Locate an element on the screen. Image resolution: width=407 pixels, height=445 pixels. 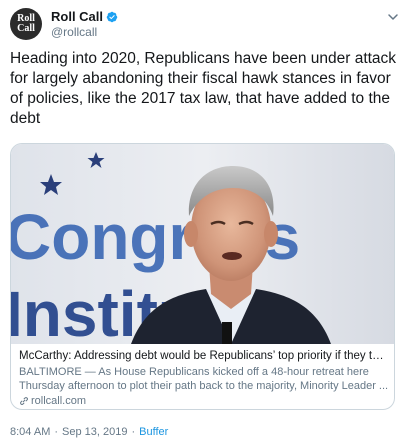
card-domain-text: rollcall.com is located at coordinates (59, 401).